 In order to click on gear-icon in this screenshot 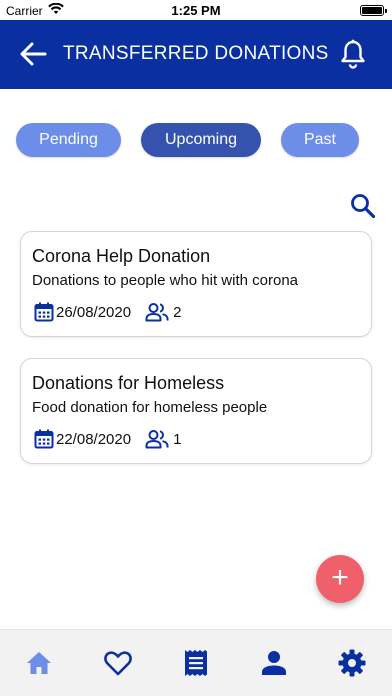, I will do `click(352, 663)`.